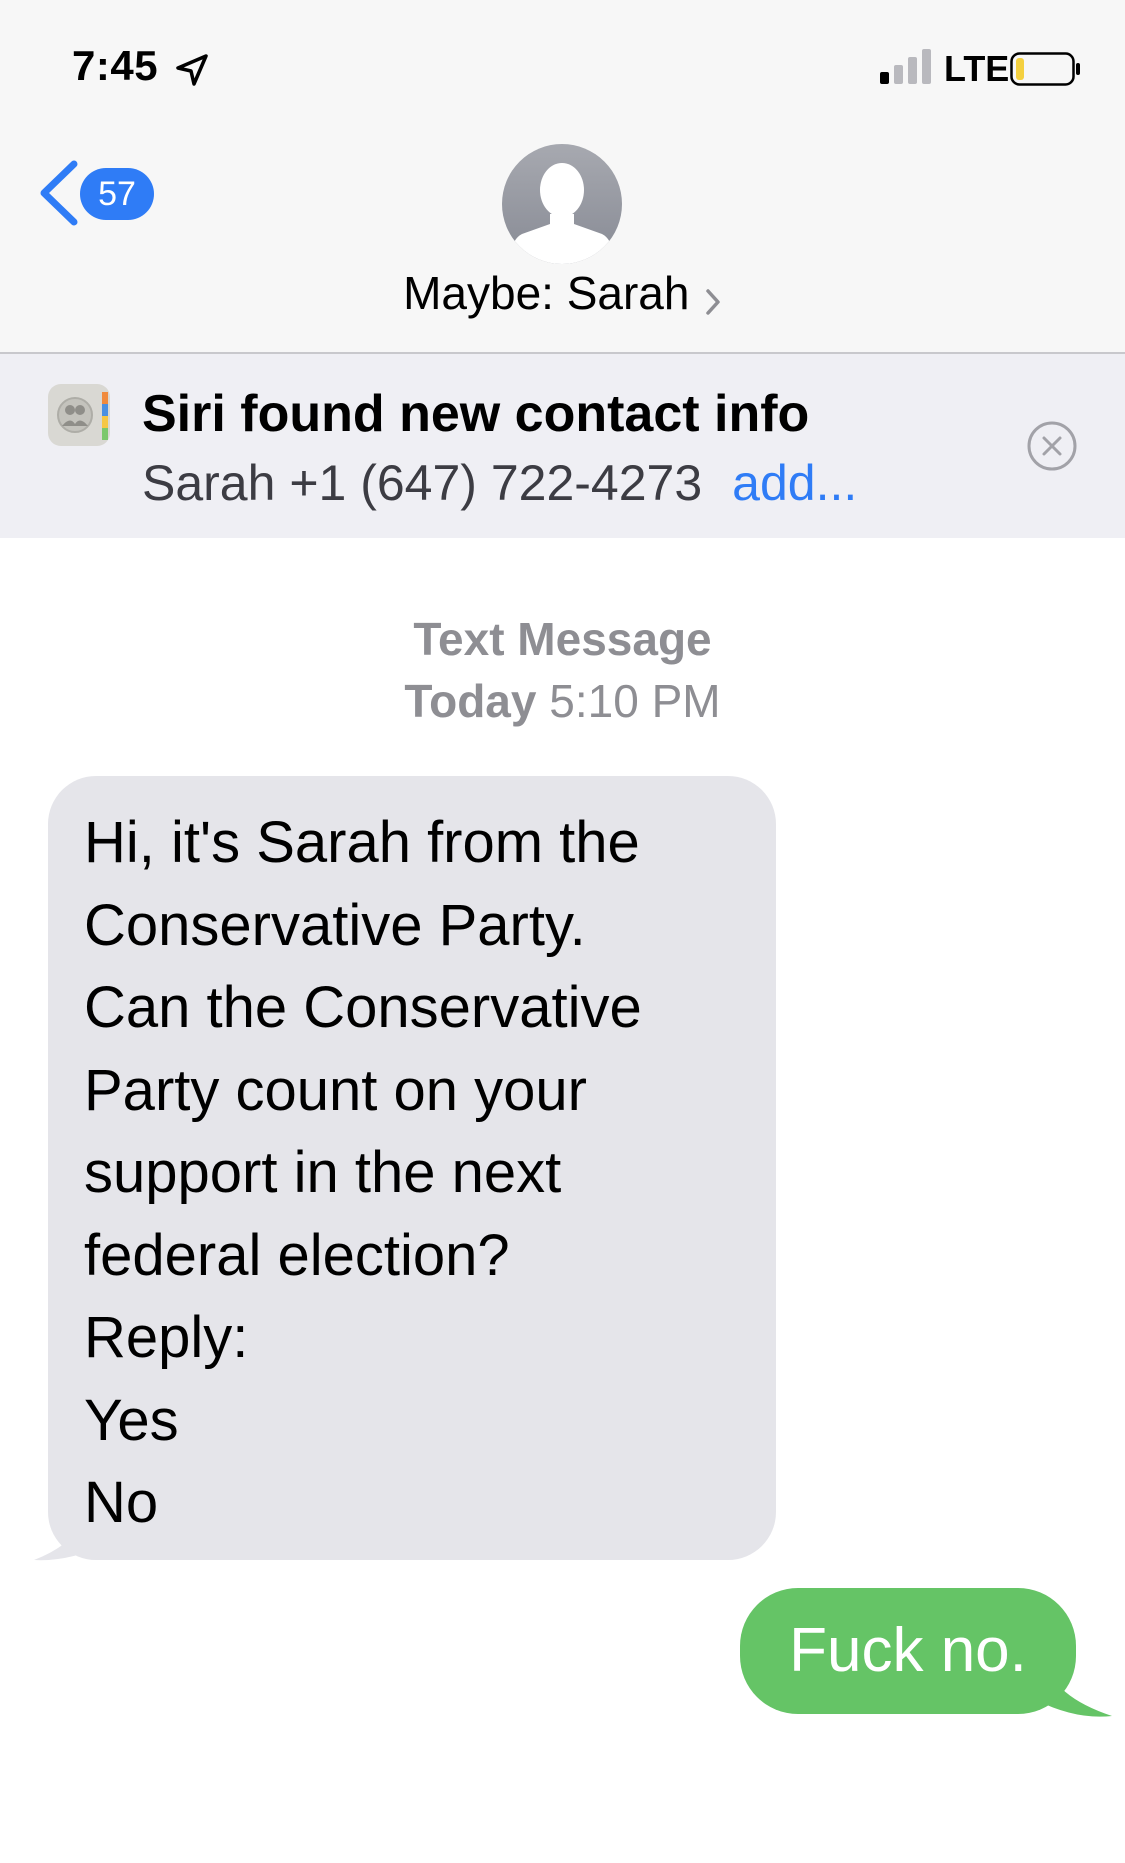 This screenshot has height=1863, width=1125. Describe the element at coordinates (166, 1337) in the screenshot. I see `message-line: Reply:` at that location.